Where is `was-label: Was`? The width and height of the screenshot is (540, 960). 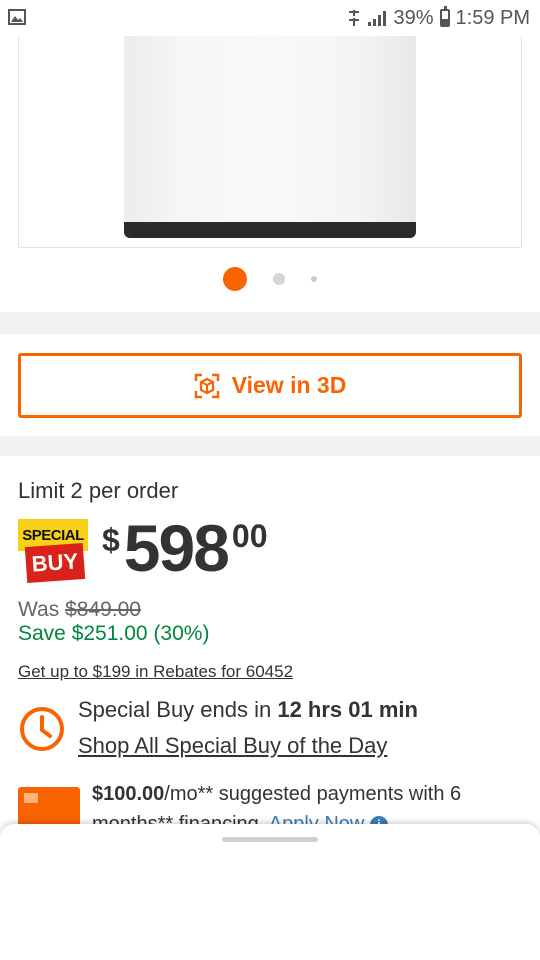
was-label: Was is located at coordinates (42, 609).